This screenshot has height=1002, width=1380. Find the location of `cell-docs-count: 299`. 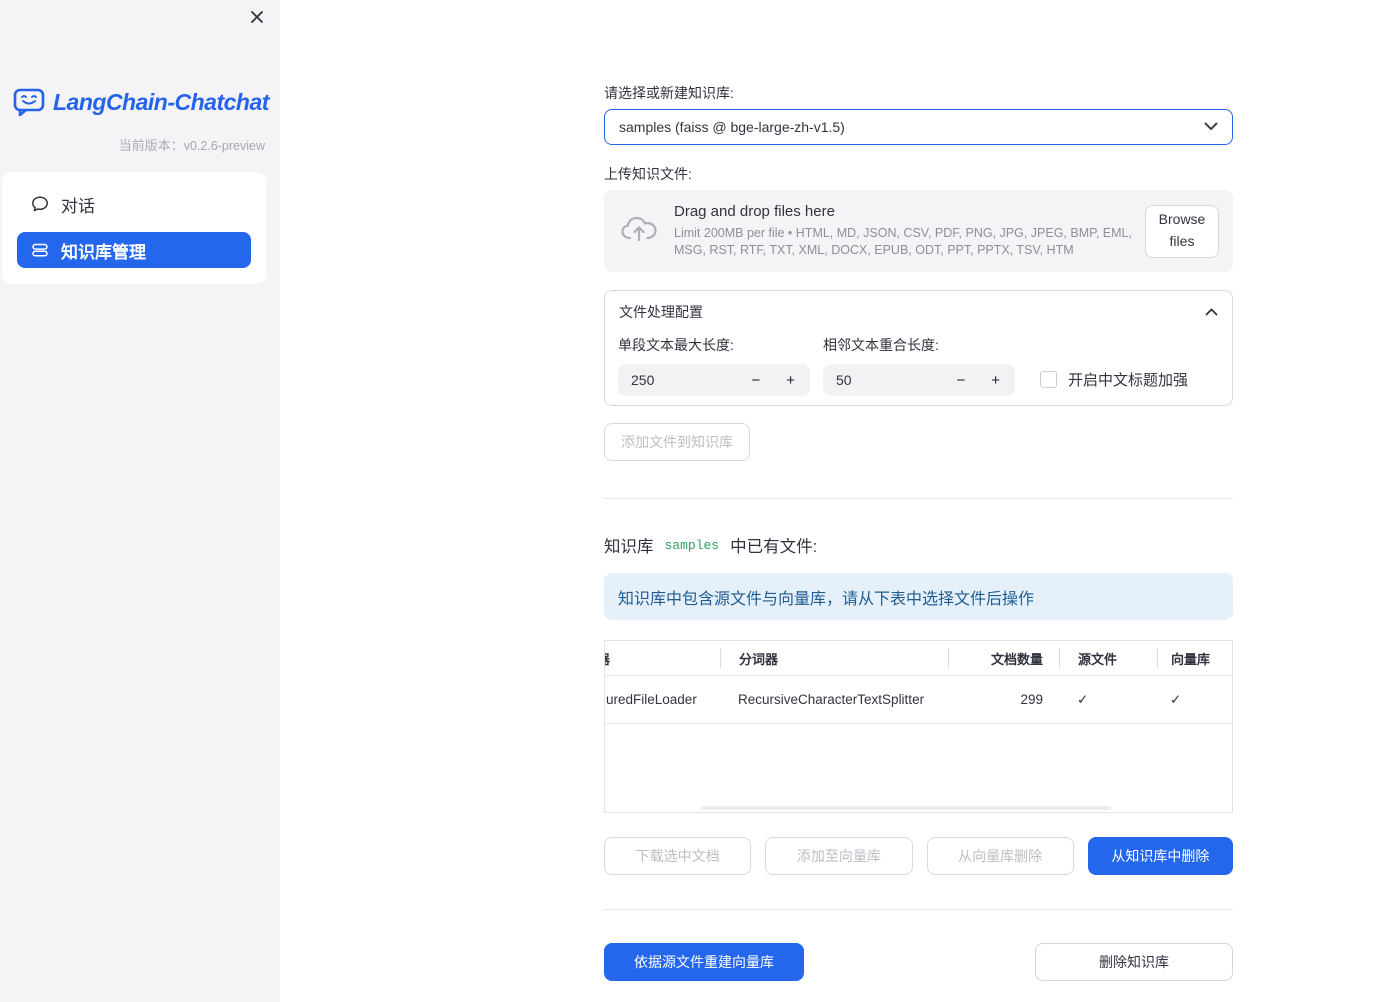

cell-docs-count: 299 is located at coordinates (1031, 699).